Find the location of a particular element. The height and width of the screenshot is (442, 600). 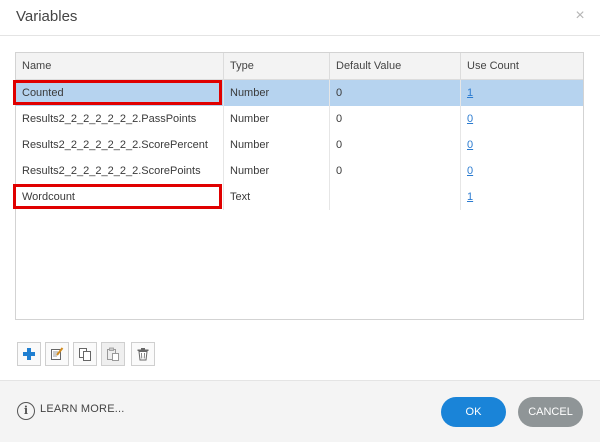

trash-icon is located at coordinates (143, 354).